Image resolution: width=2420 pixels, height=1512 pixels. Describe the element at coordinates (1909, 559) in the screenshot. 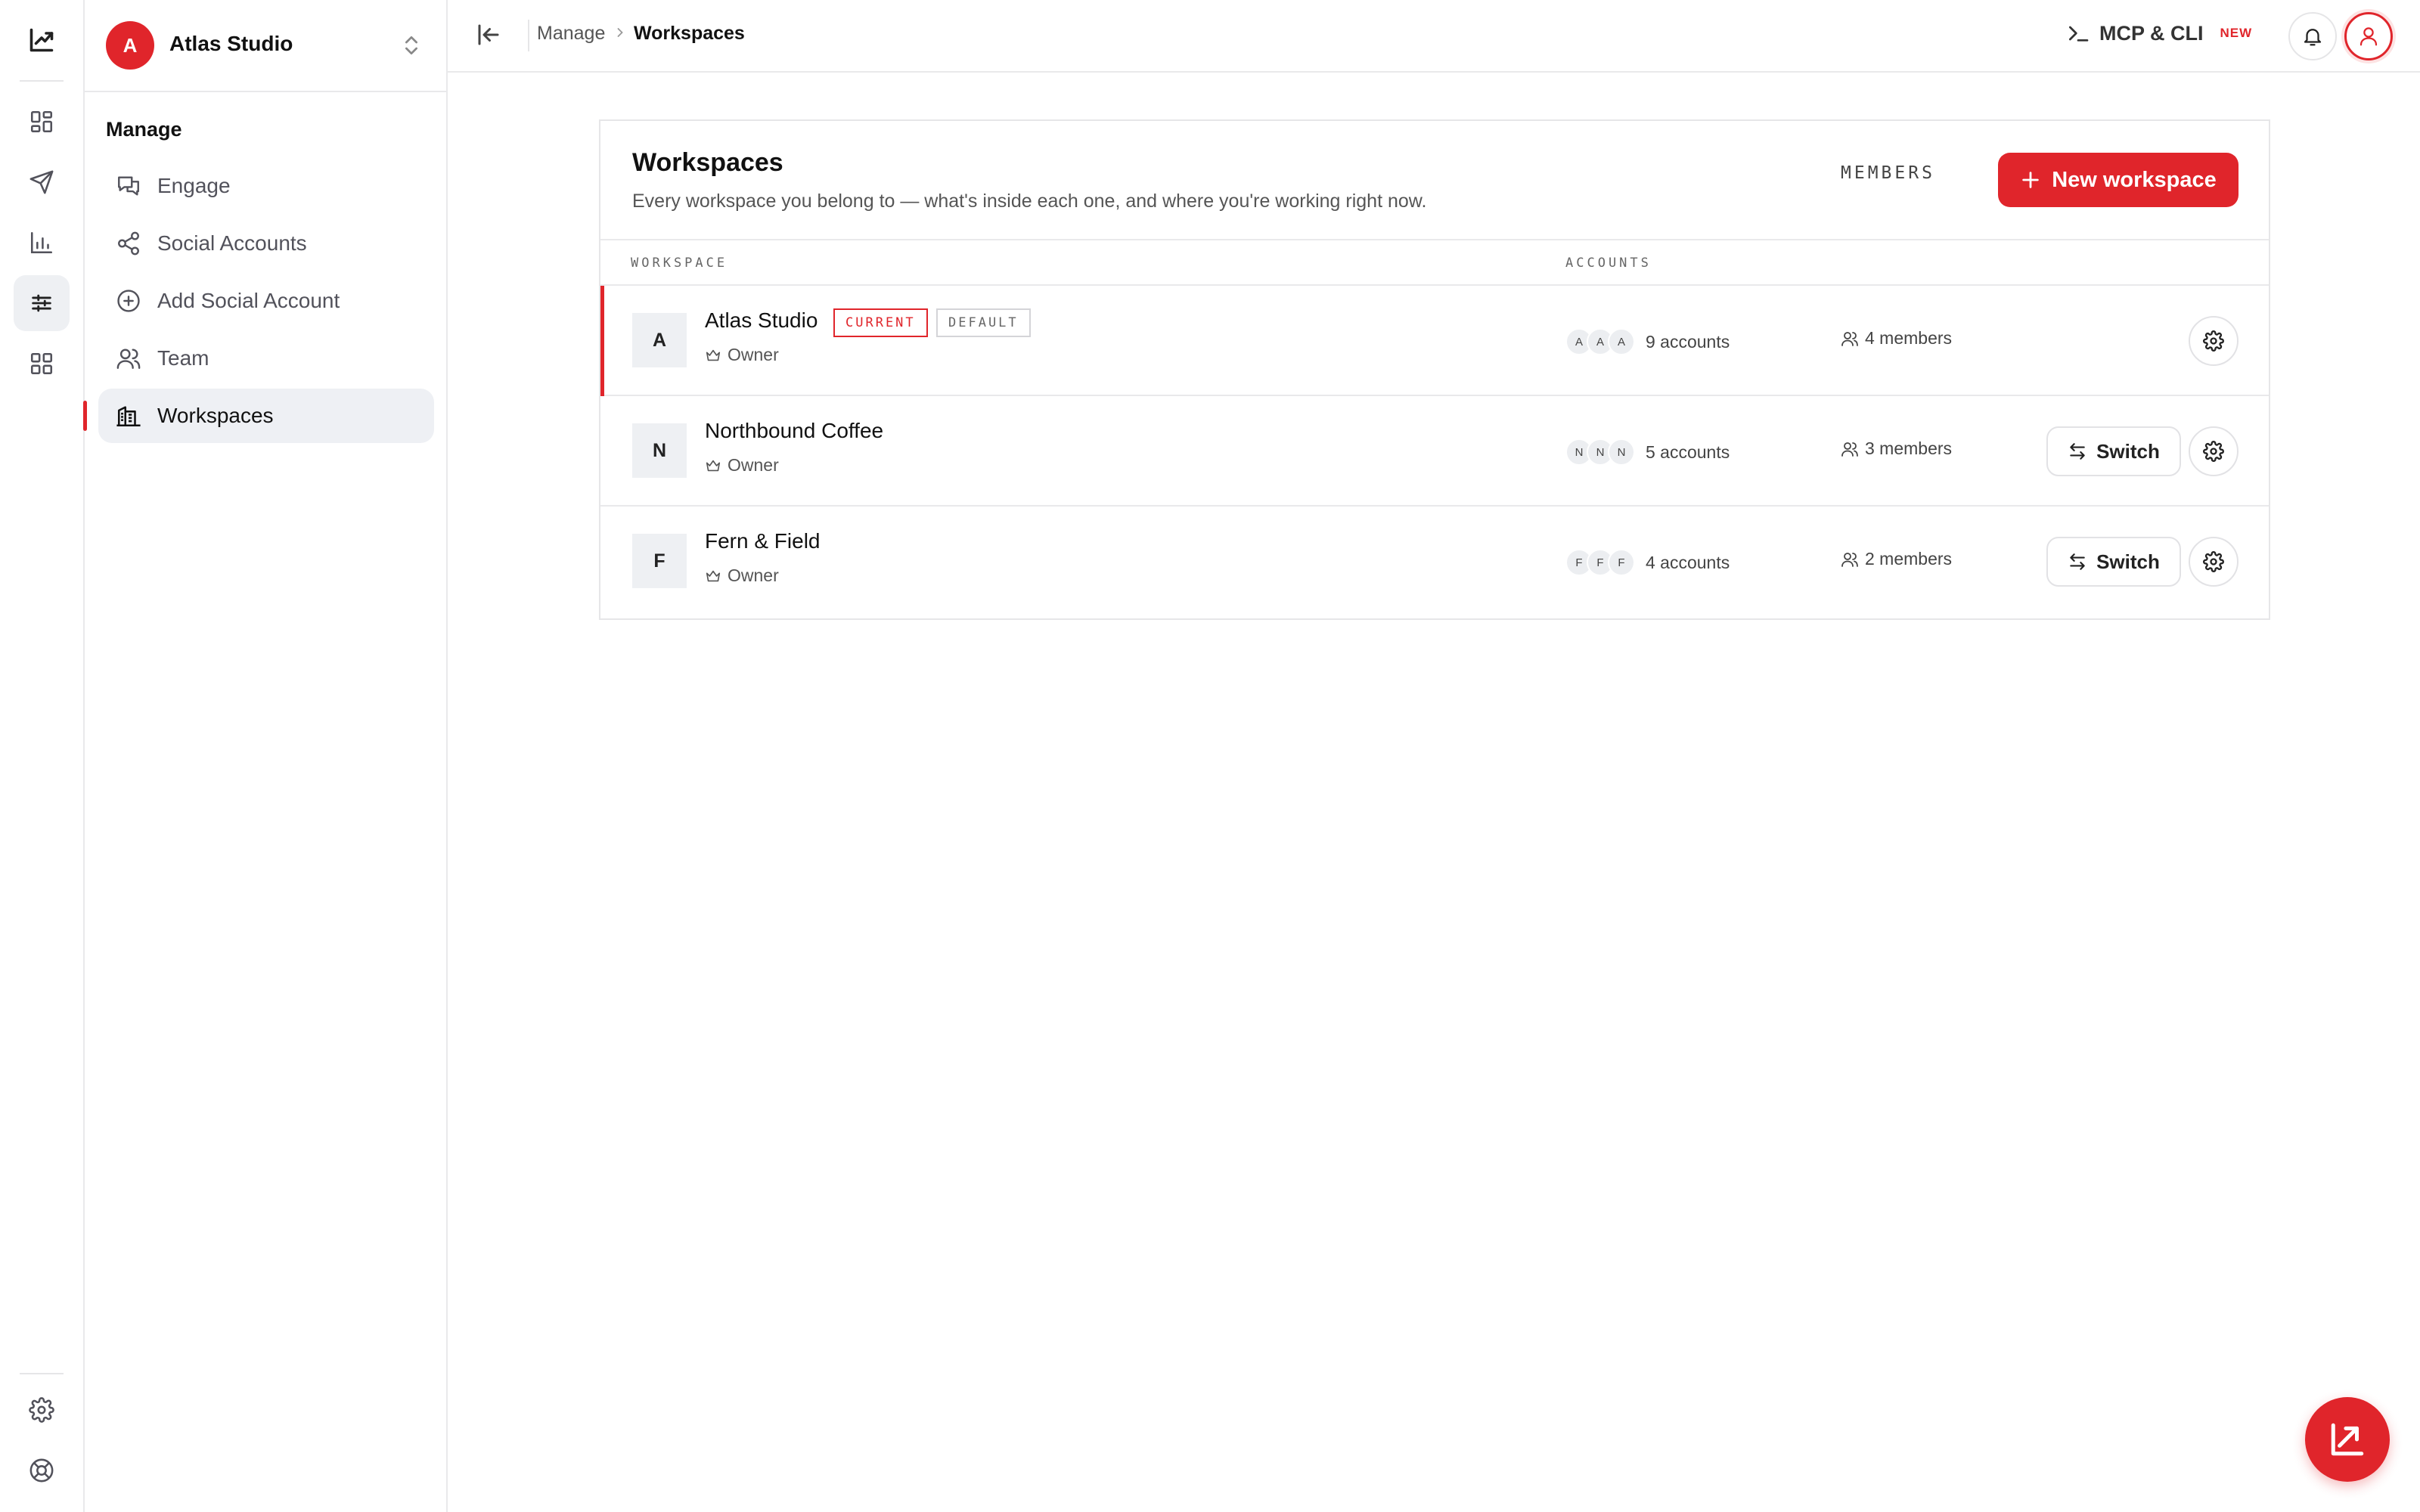

I see `members-count: 2 members` at that location.